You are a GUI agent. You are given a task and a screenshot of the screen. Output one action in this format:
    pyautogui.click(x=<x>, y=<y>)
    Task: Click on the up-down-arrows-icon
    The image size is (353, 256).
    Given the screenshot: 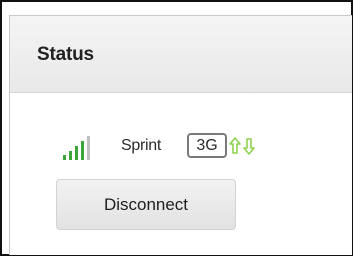 What is the action you would take?
    pyautogui.click(x=242, y=146)
    